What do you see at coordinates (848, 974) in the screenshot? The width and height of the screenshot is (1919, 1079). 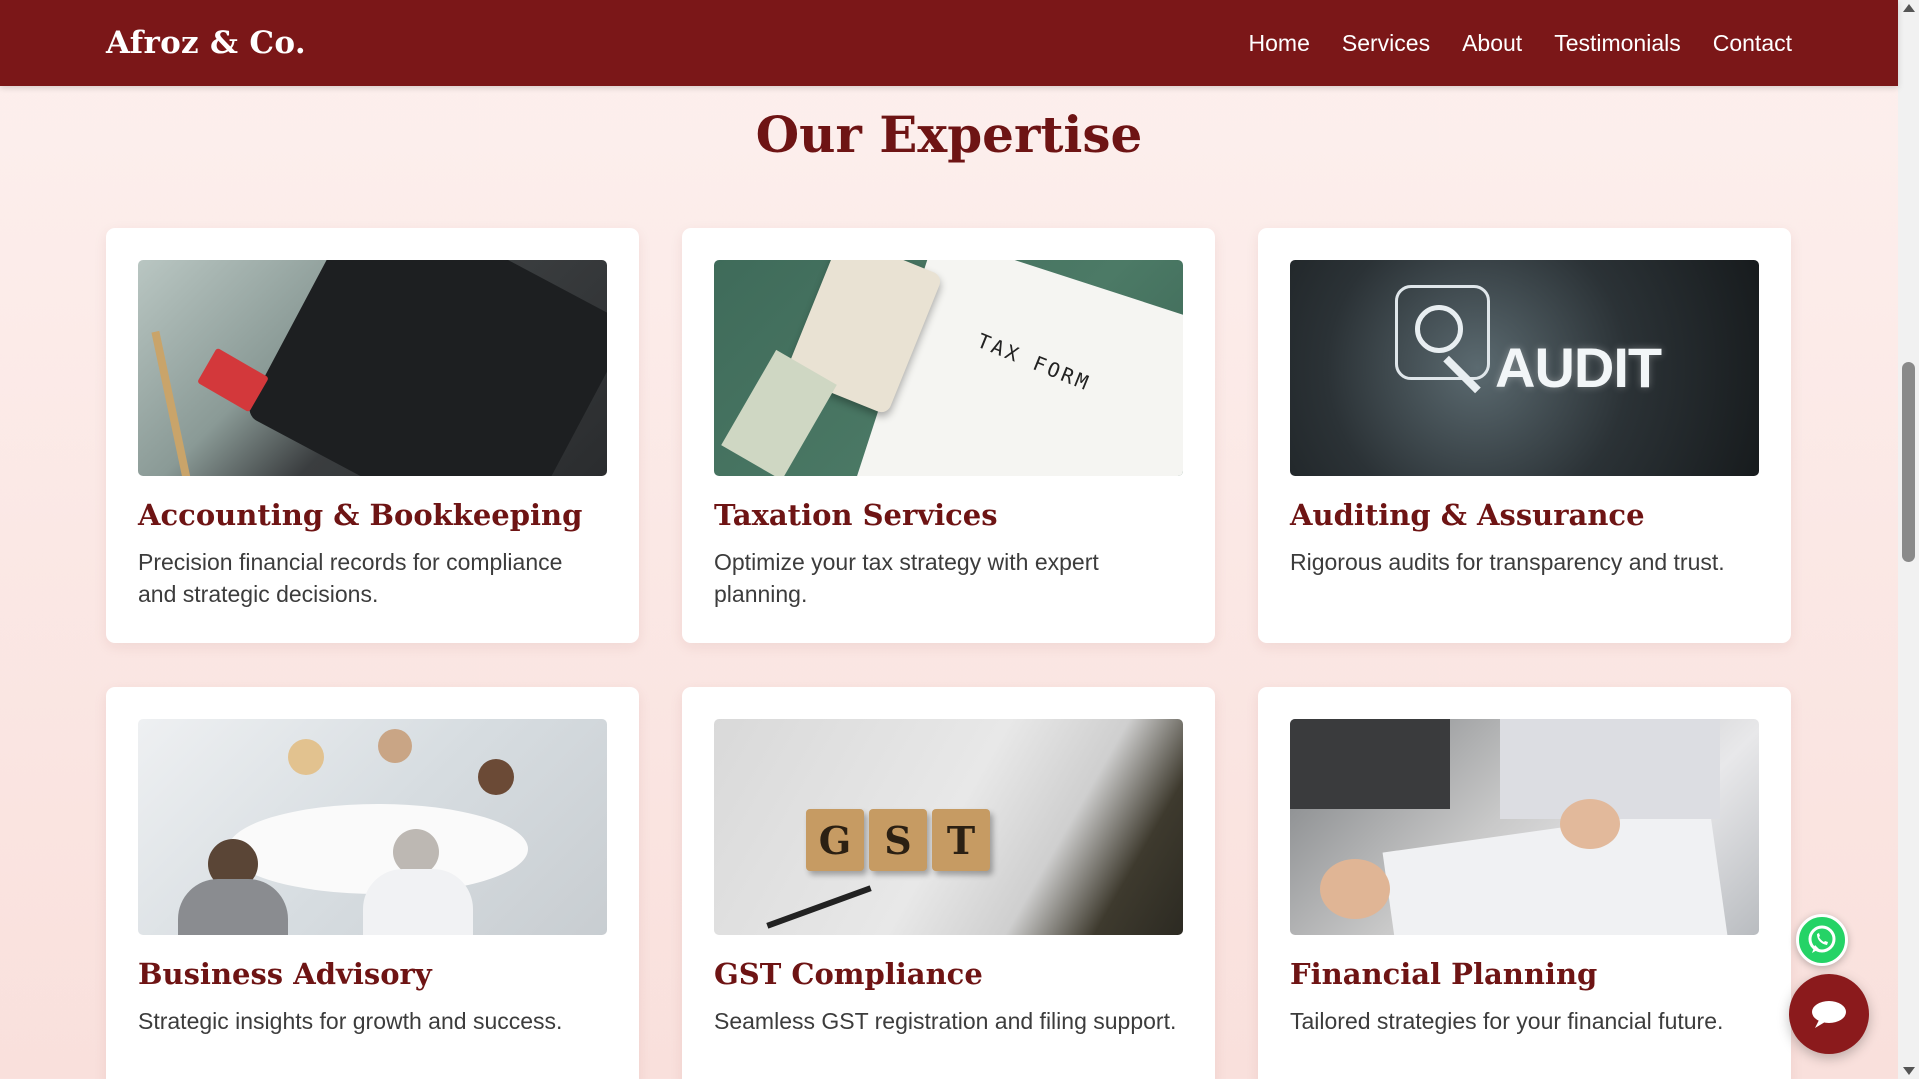 I see `card-title: GST Compliance` at bounding box center [848, 974].